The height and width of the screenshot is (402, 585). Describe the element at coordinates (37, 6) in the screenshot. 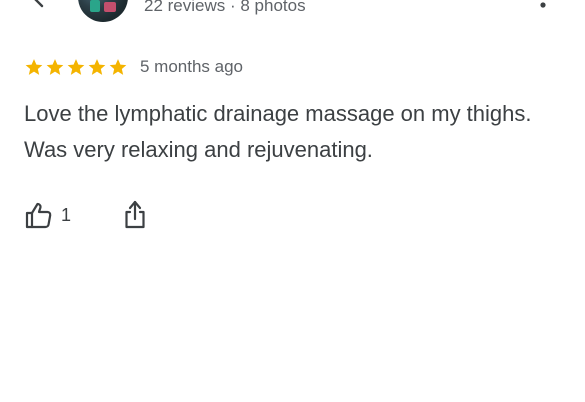

I see `back-arrow-icon` at that location.